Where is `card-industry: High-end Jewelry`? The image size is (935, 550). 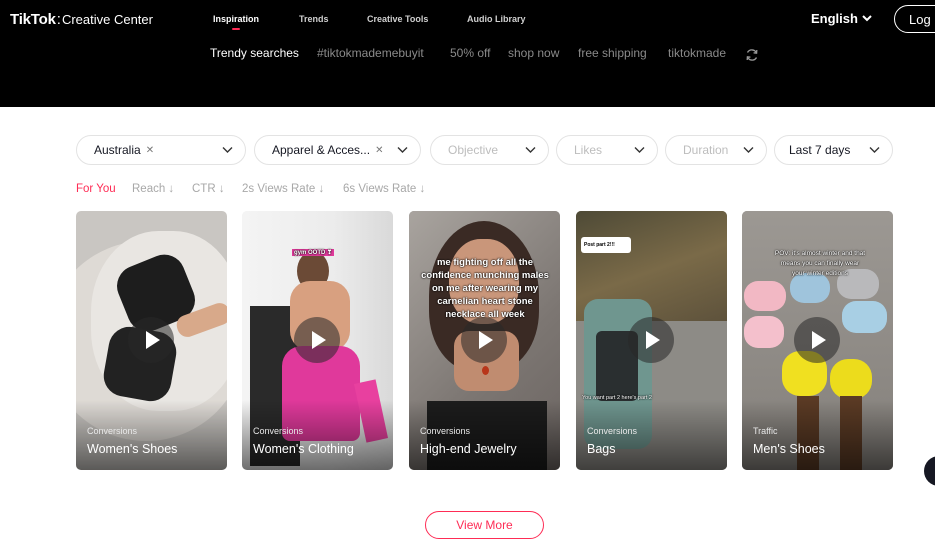 card-industry: High-end Jewelry is located at coordinates (468, 449).